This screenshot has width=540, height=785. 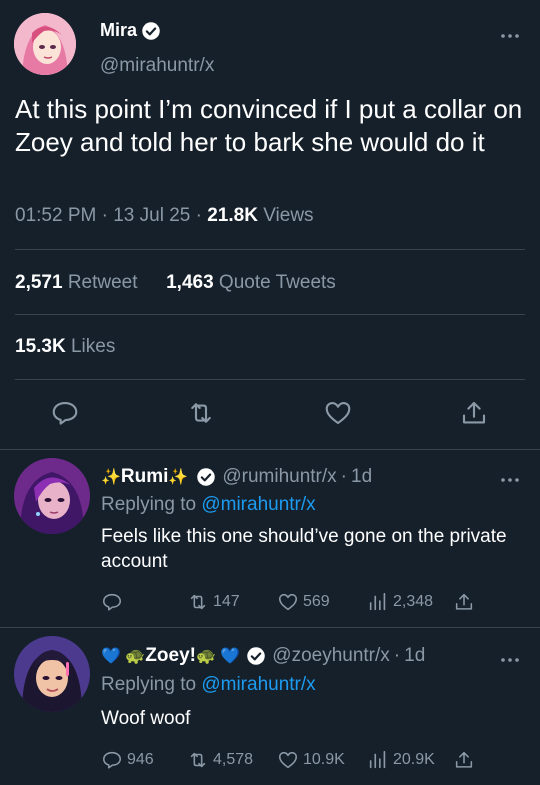 What do you see at coordinates (190, 282) in the screenshot?
I see `quote-count: 1,463` at bounding box center [190, 282].